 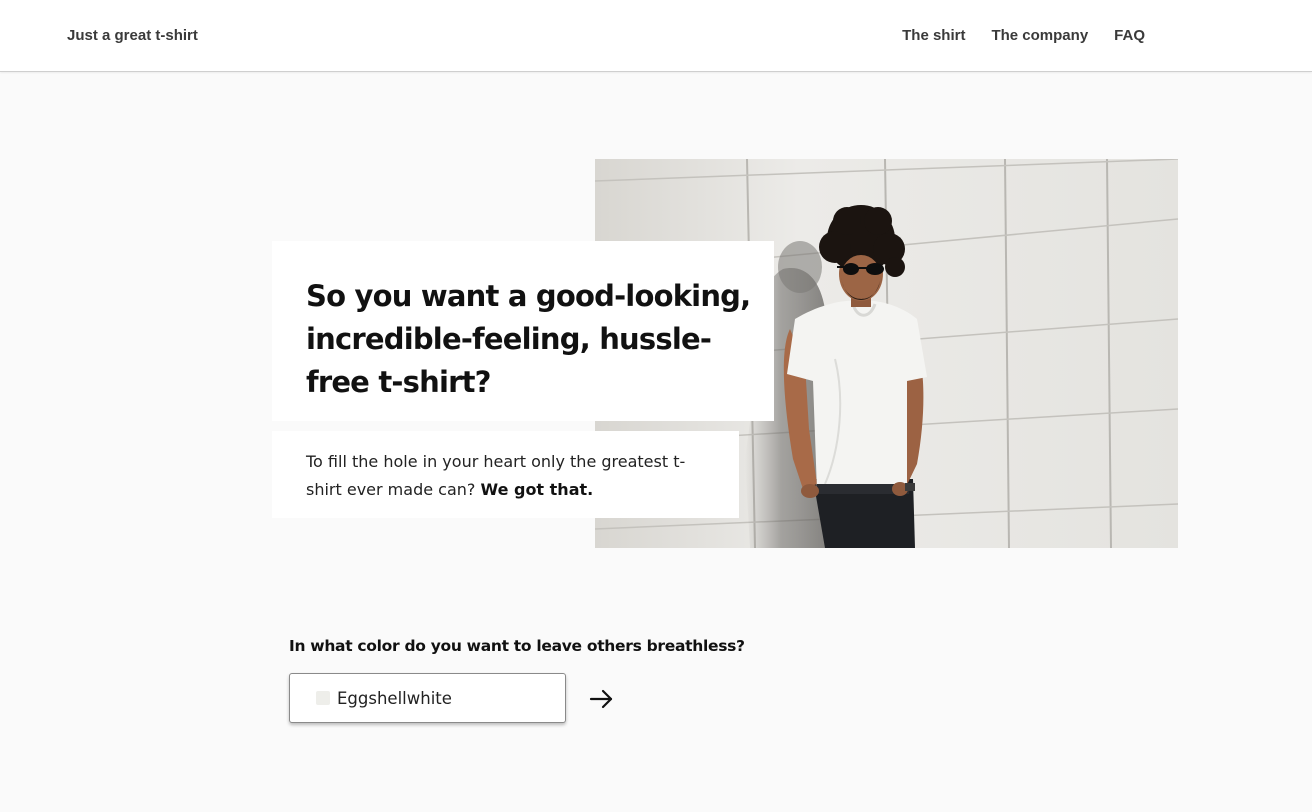 What do you see at coordinates (602, 699) in the screenshot?
I see `arrow-right-icon` at bounding box center [602, 699].